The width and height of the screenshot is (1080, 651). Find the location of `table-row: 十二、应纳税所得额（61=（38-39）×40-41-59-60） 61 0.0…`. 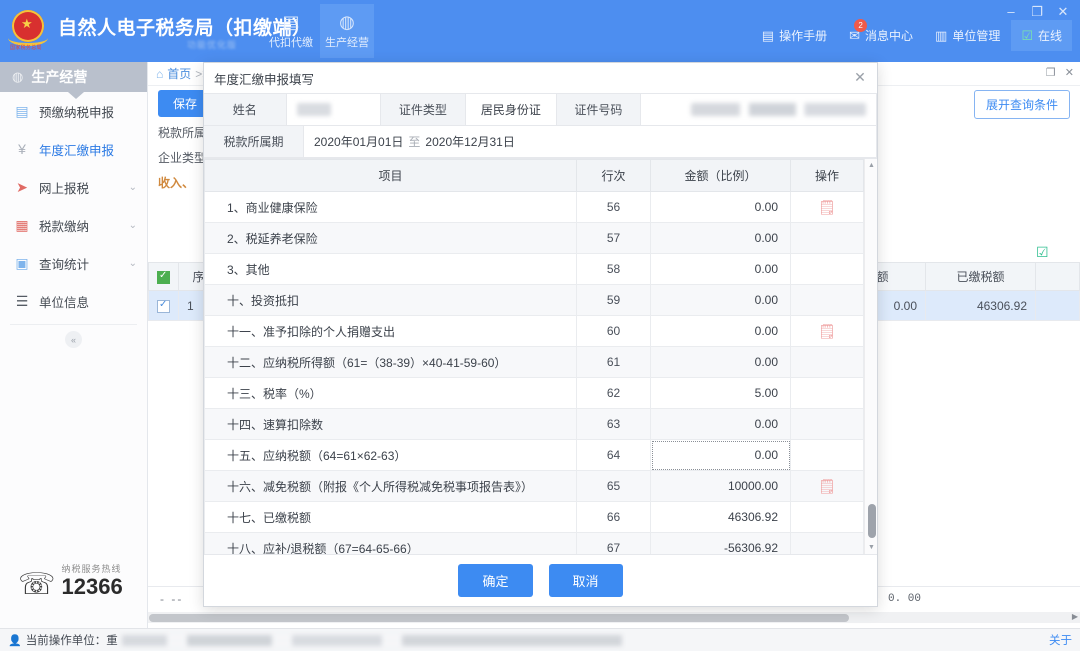

table-row: 十二、应纳税所得额（61=（38-39）×40-41-59-60） 61 0.0… is located at coordinates (534, 362).